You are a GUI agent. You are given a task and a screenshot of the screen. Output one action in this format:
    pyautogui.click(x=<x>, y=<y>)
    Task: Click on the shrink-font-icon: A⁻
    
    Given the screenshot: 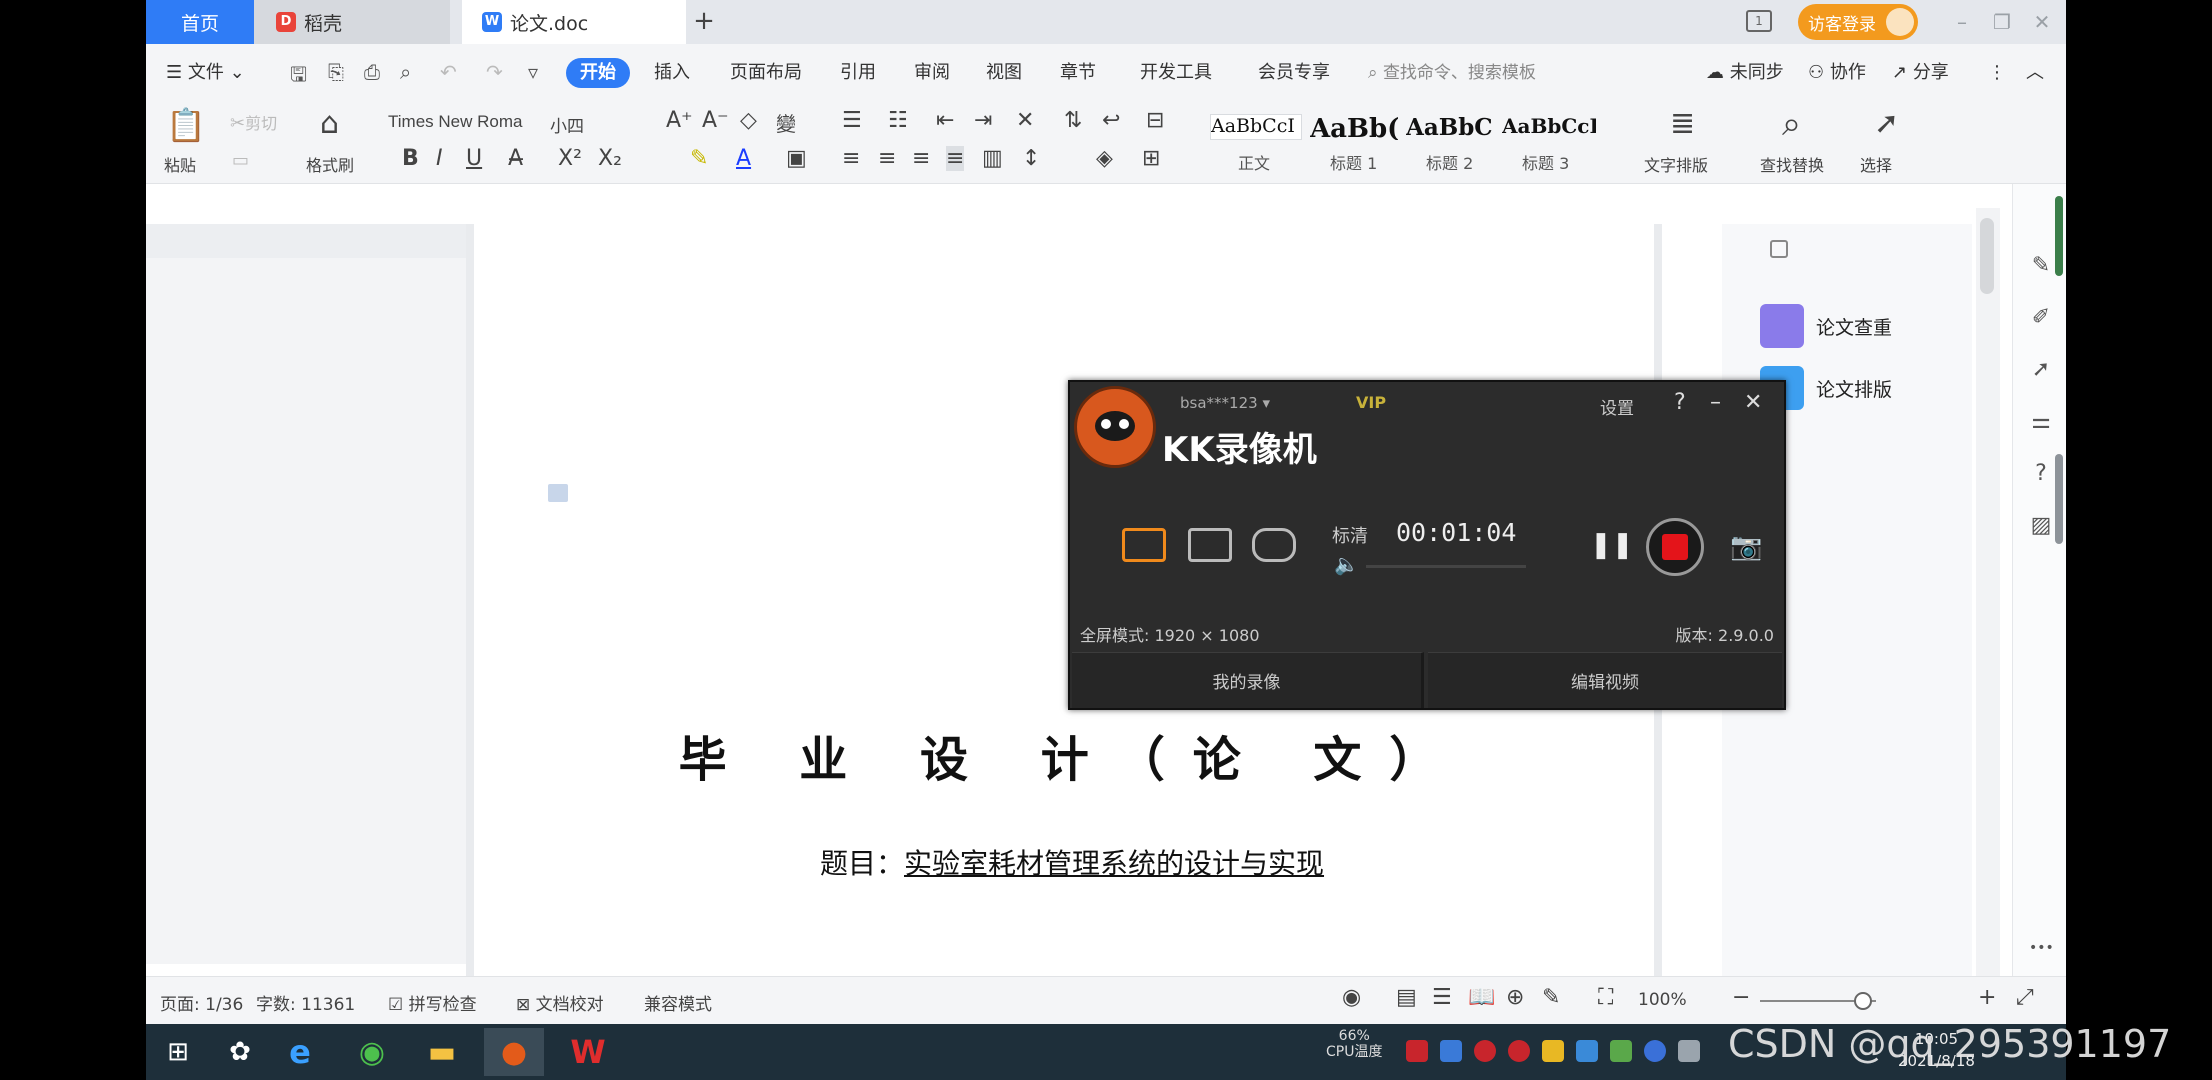 What is the action you would take?
    pyautogui.click(x=715, y=120)
    